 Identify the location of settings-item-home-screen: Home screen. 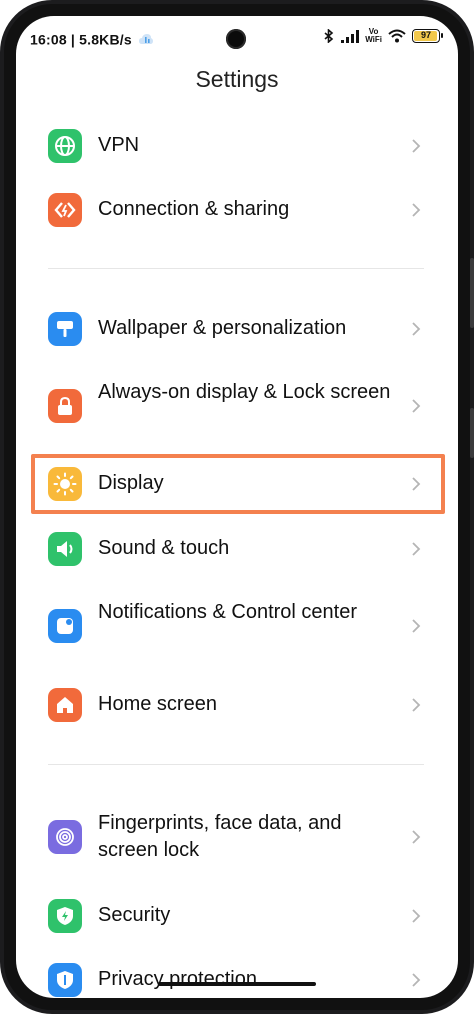
(237, 705).